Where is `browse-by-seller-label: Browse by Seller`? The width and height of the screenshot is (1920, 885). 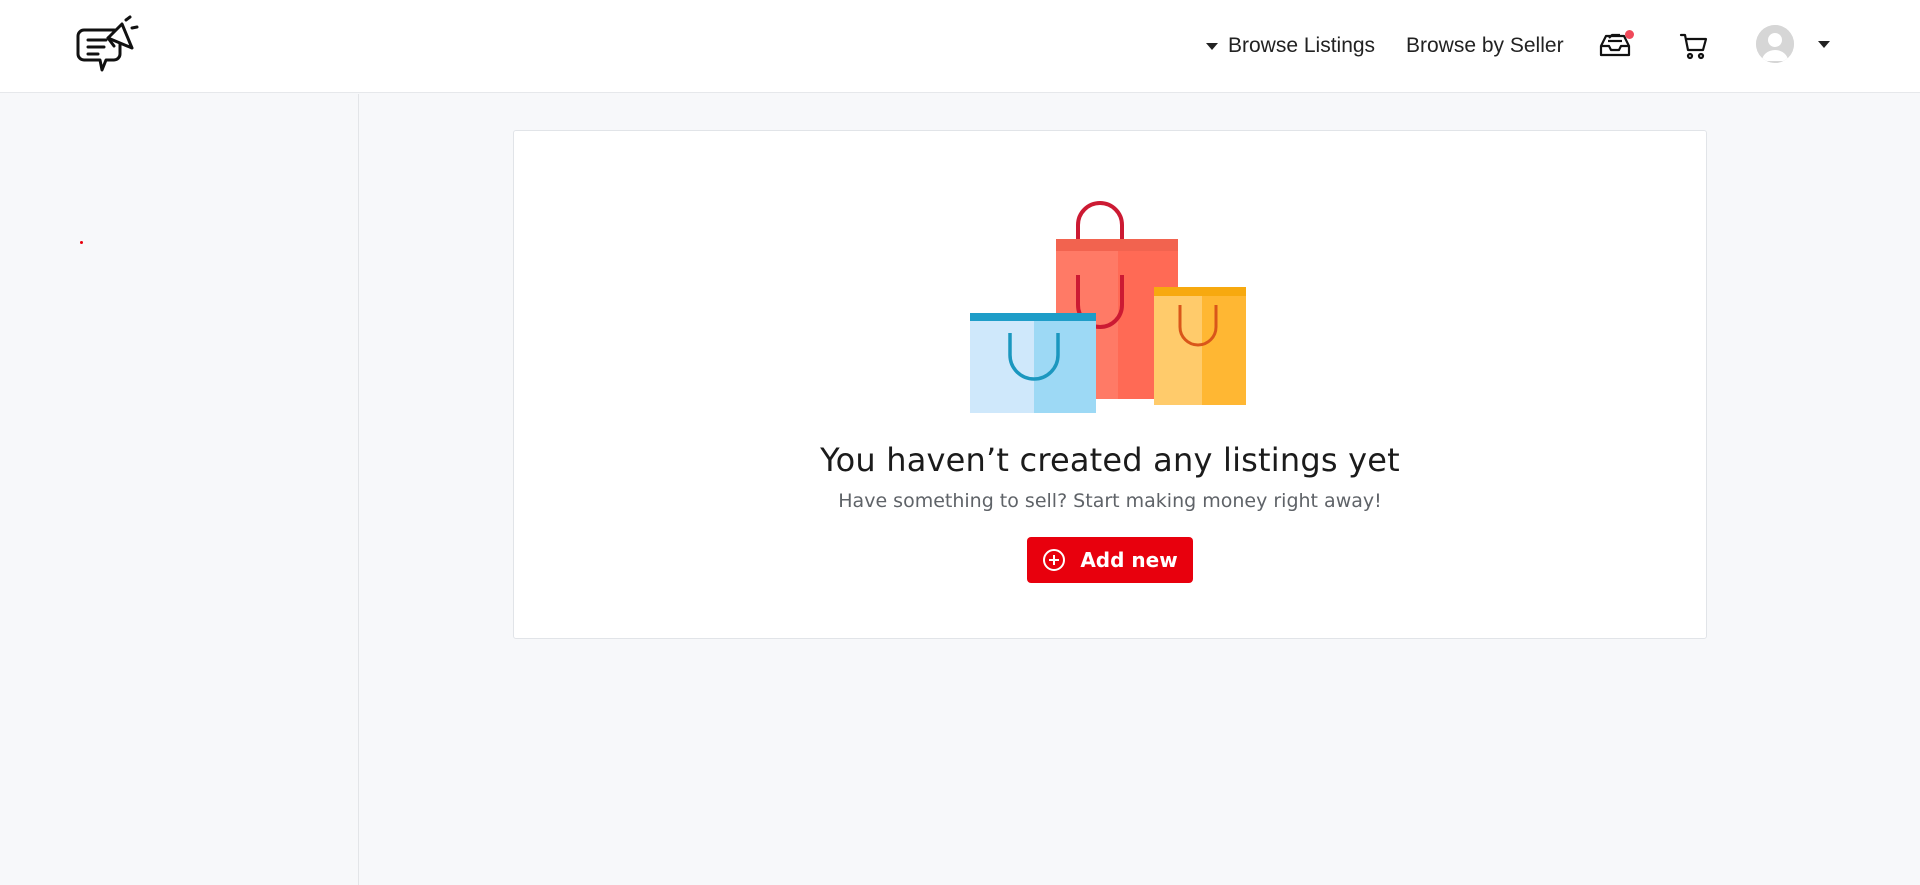
browse-by-seller-label: Browse by Seller is located at coordinates (1485, 45).